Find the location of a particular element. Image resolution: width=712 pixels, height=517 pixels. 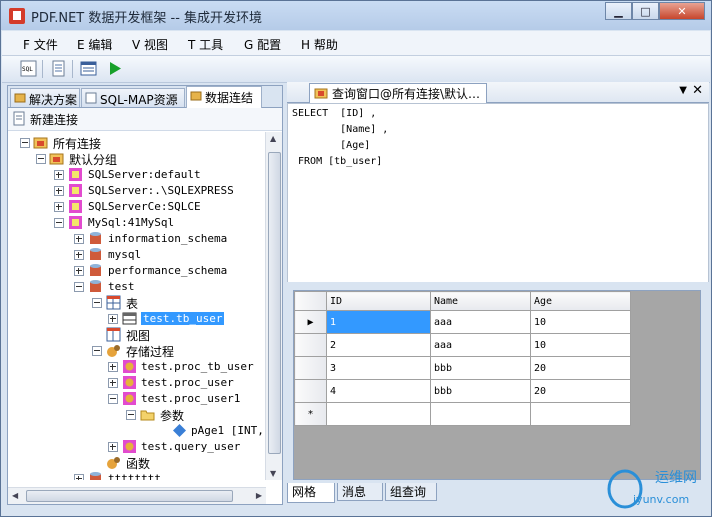

svg-text: SQL is located at coordinates (27, 69).